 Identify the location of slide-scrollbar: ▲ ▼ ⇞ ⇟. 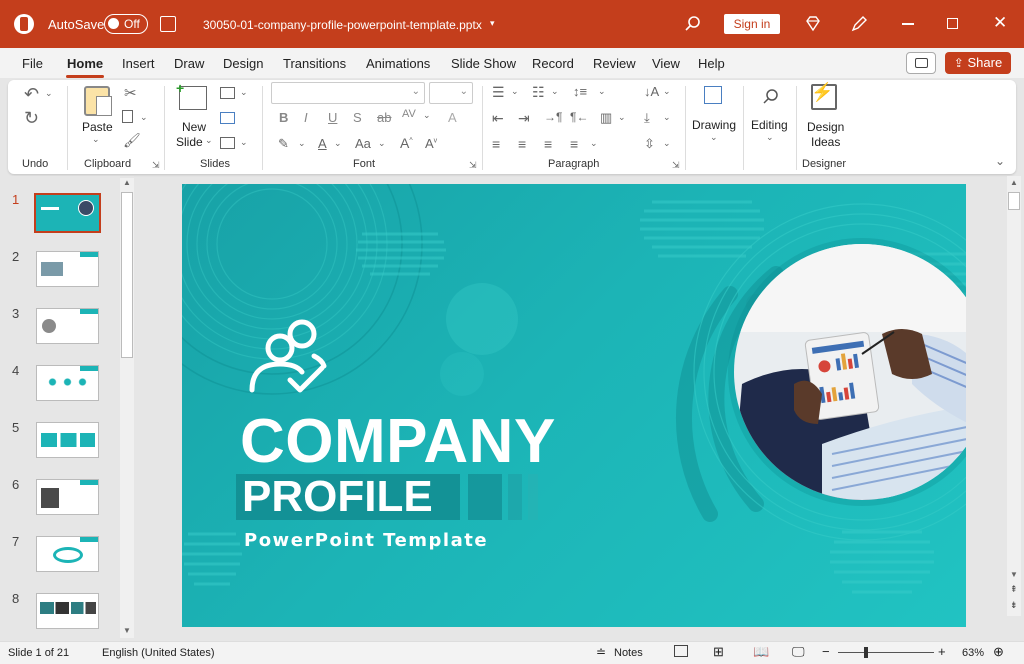
(1014, 396).